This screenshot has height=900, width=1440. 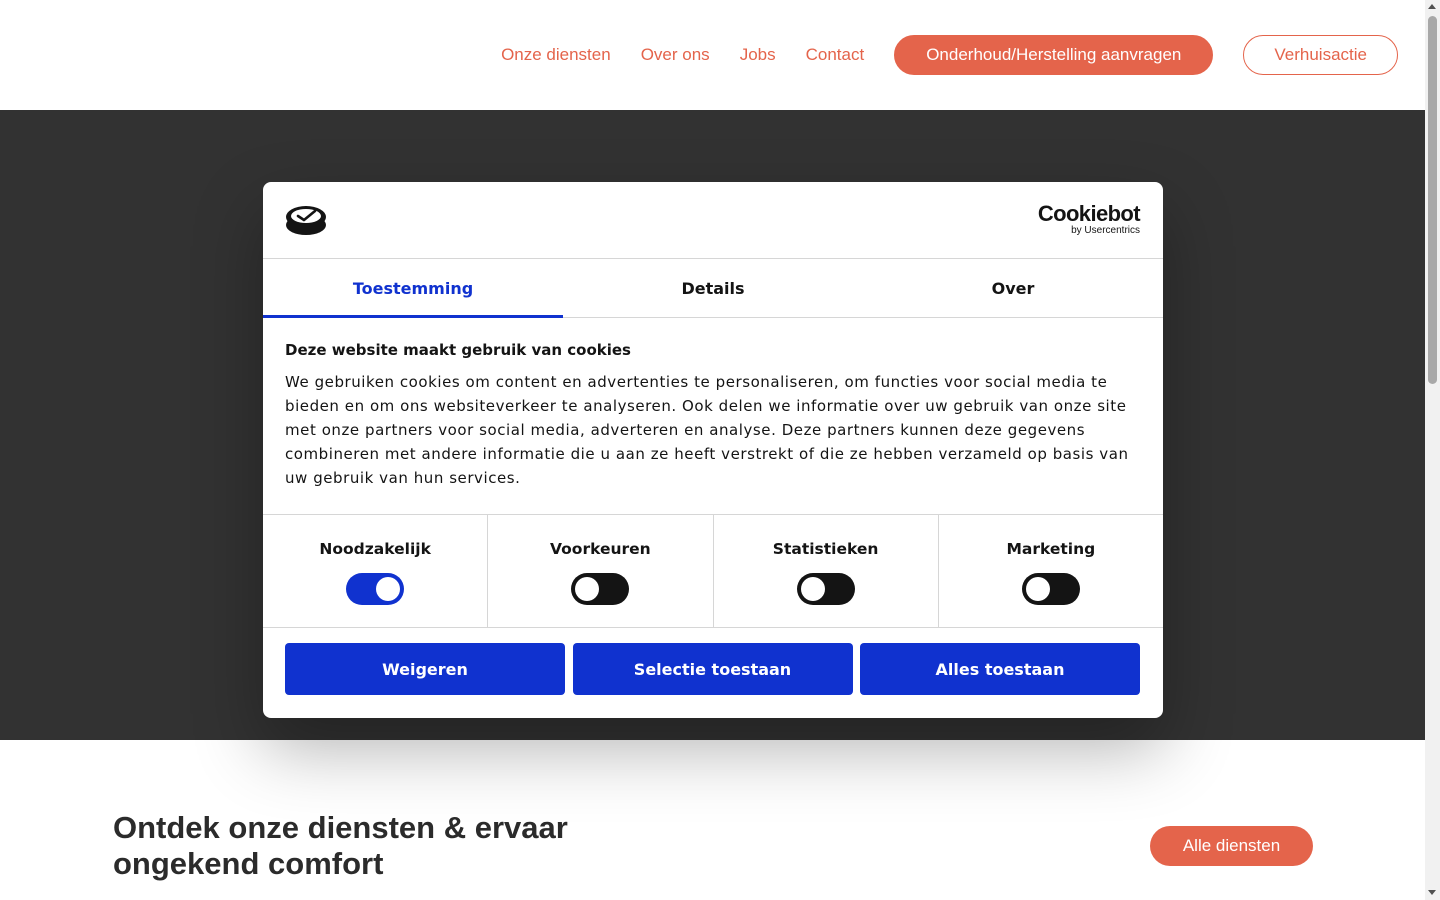 What do you see at coordinates (675, 55) in the screenshot?
I see `nav-link-over-ons: Over ons` at bounding box center [675, 55].